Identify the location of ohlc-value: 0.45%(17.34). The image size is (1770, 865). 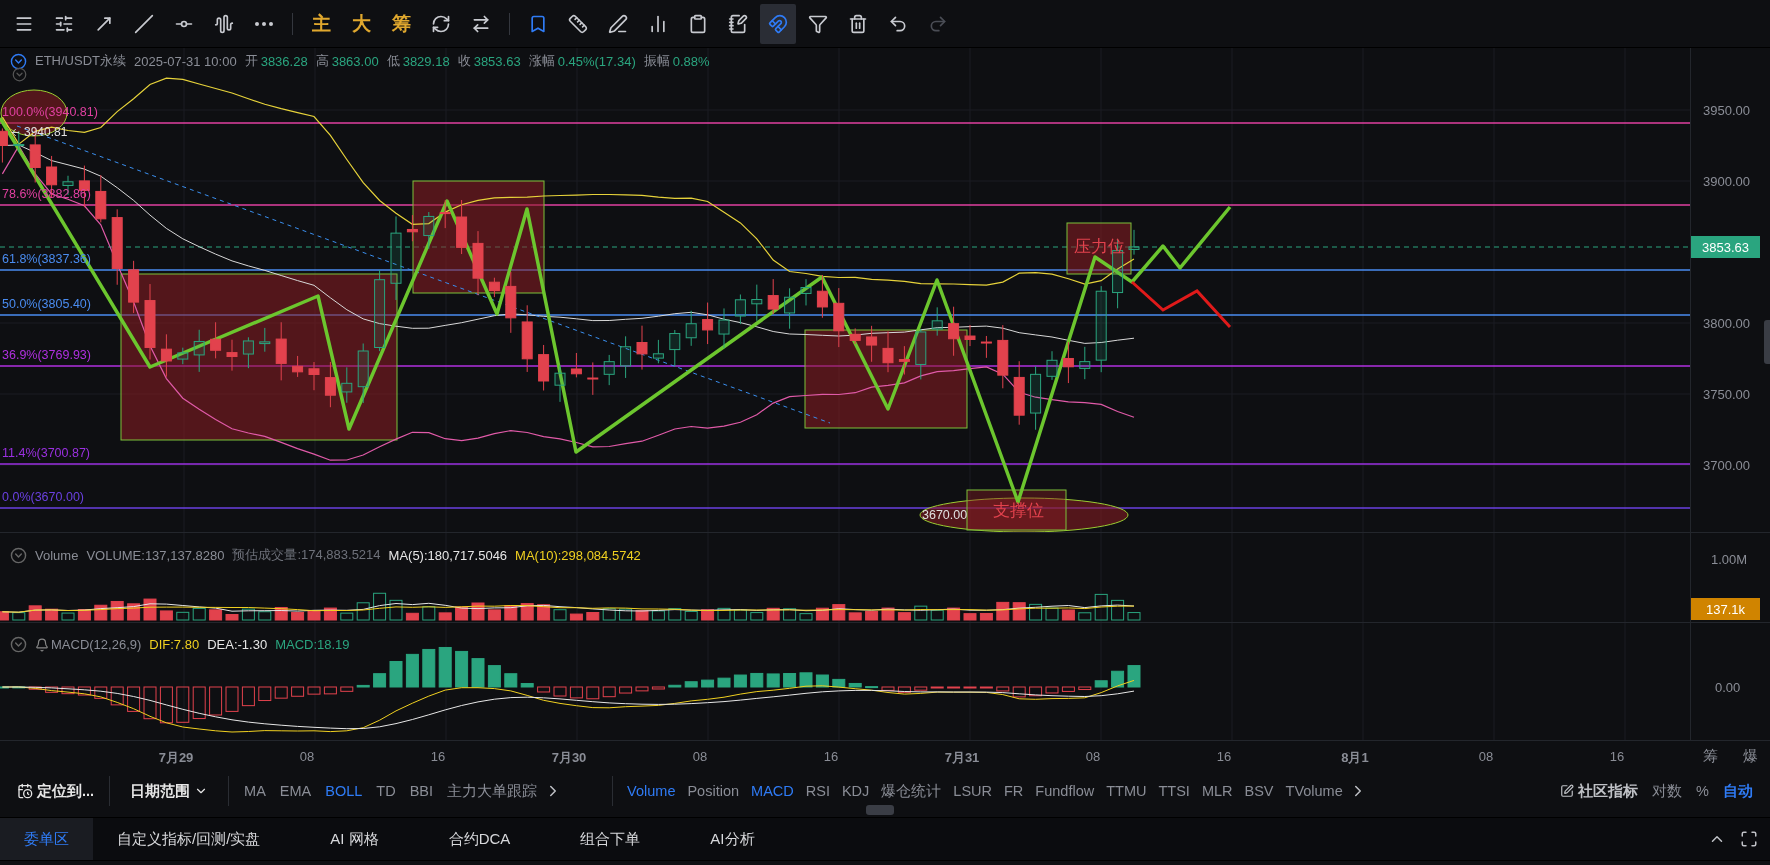
(596, 61).